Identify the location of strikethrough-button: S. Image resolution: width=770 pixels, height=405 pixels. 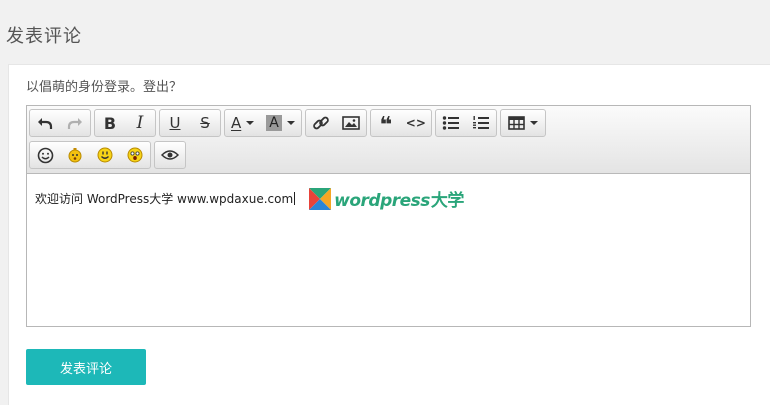
(205, 123).